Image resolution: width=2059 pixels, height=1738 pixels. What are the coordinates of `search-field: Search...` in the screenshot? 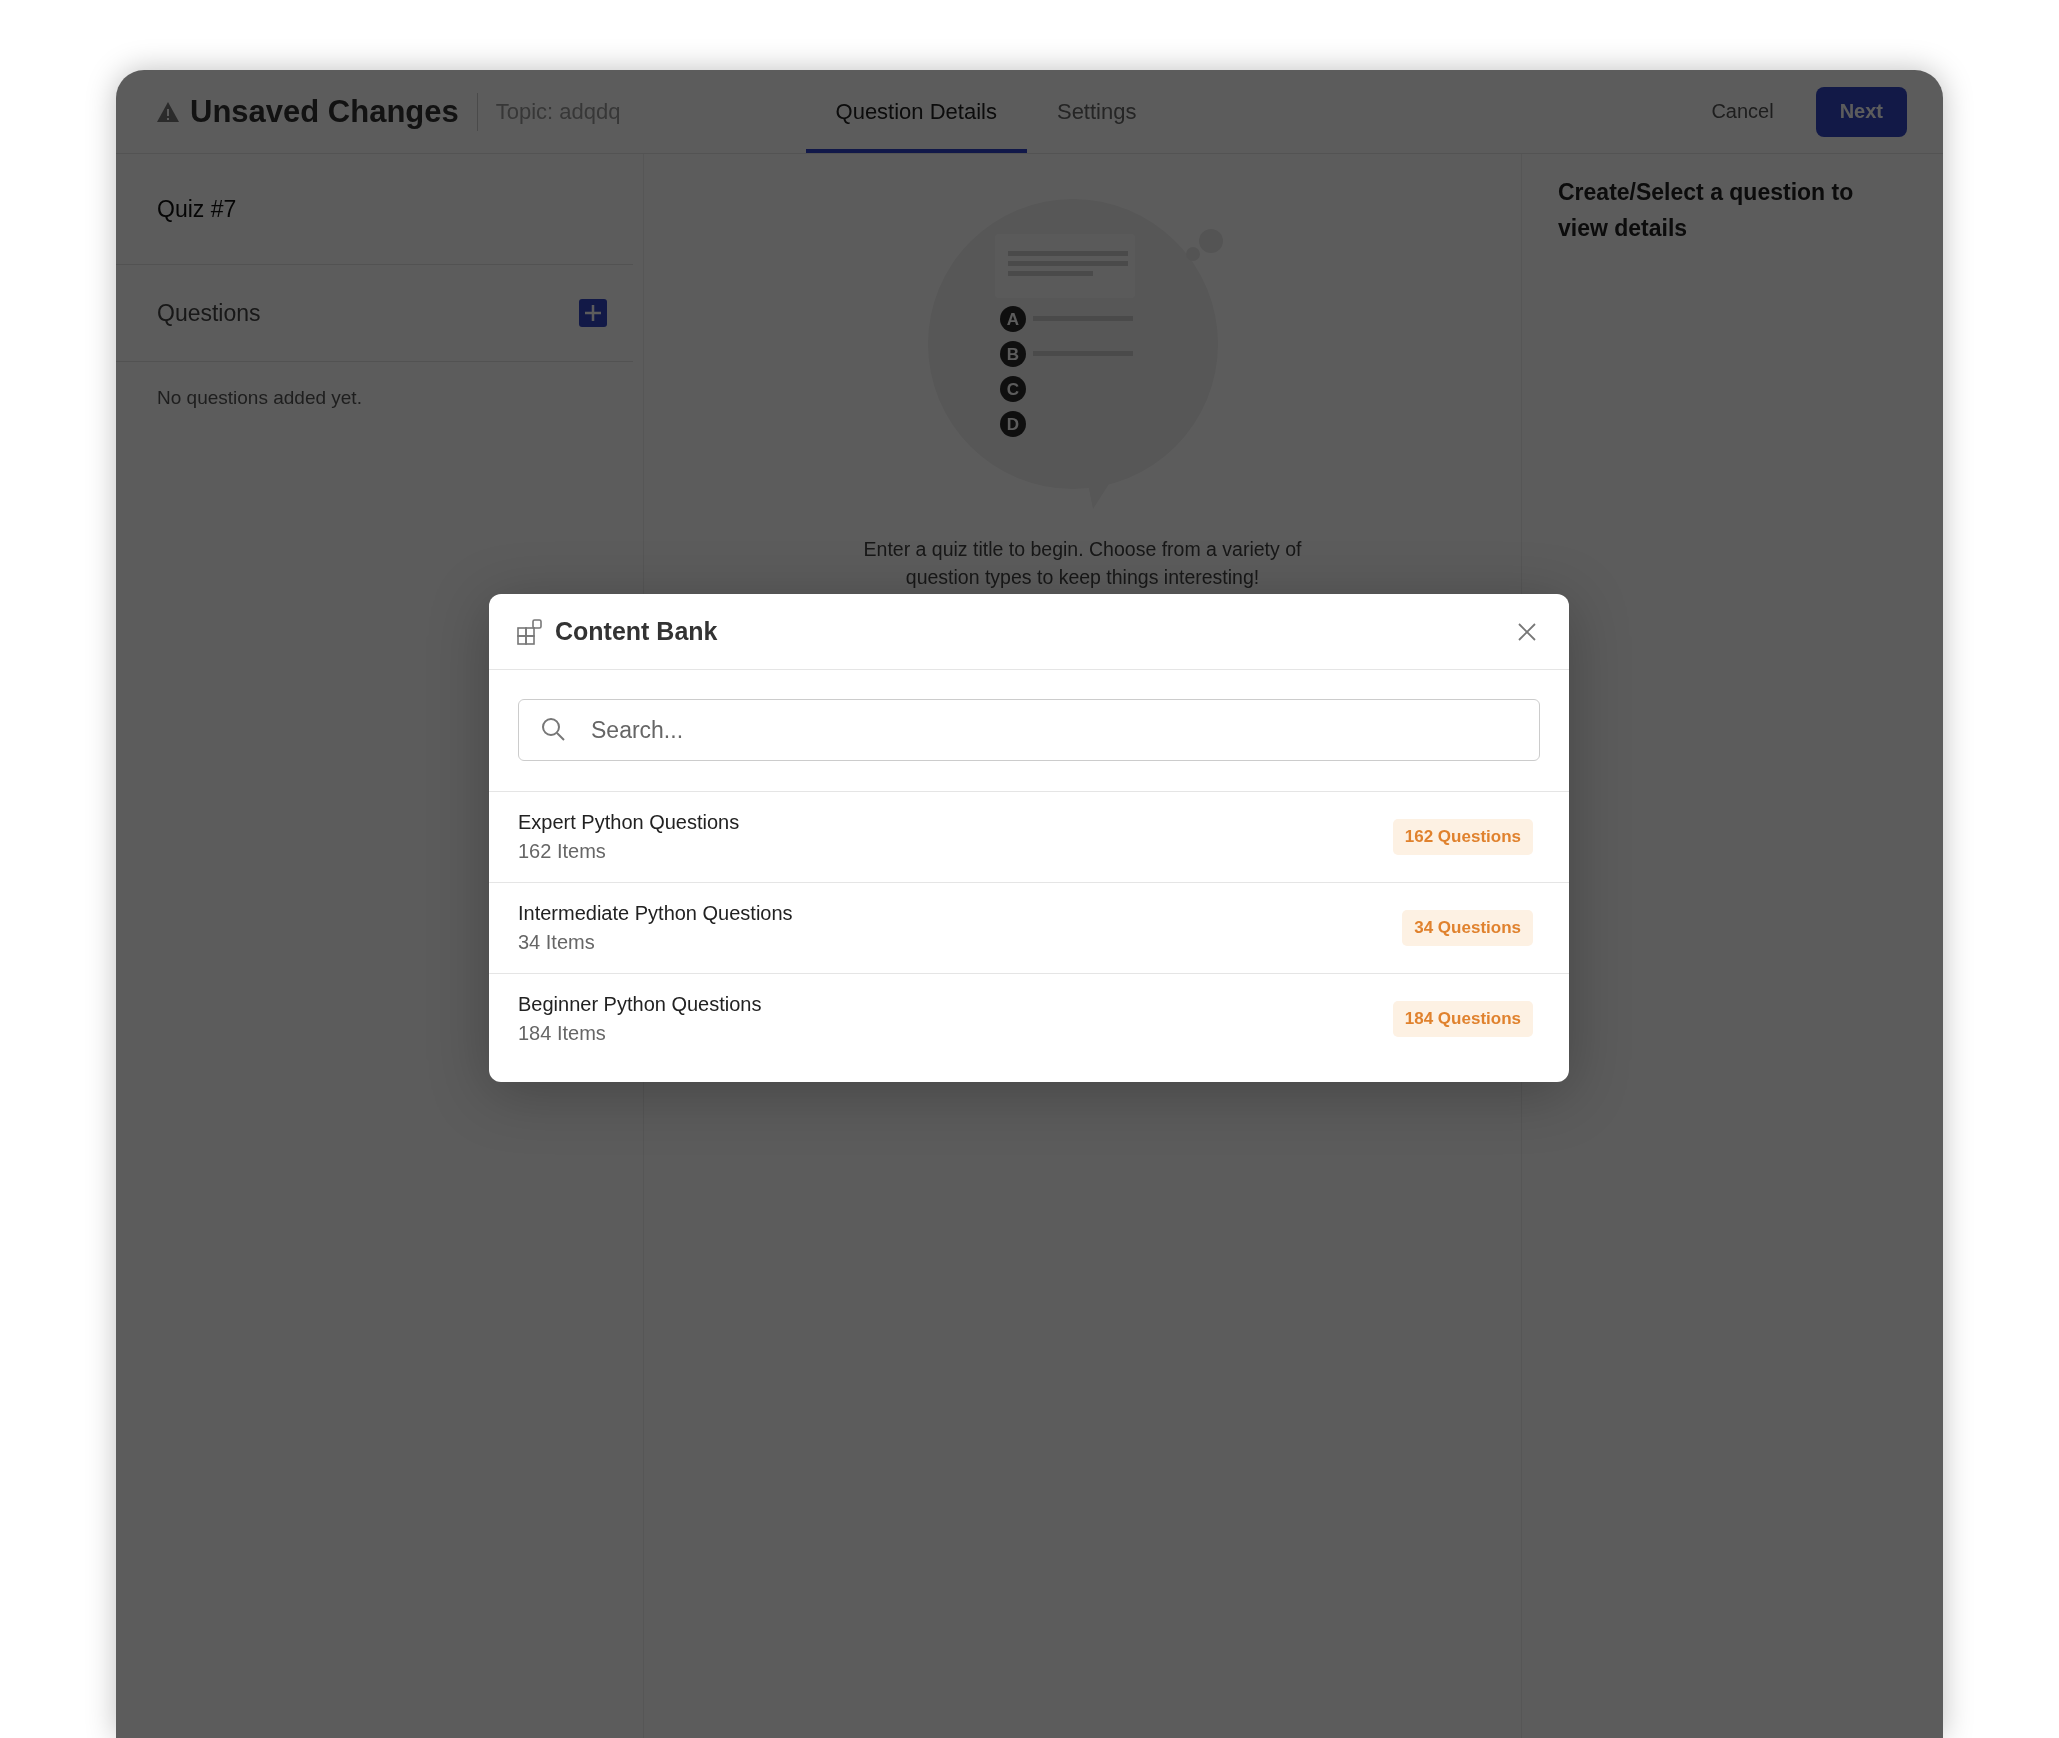 It's located at (1029, 730).